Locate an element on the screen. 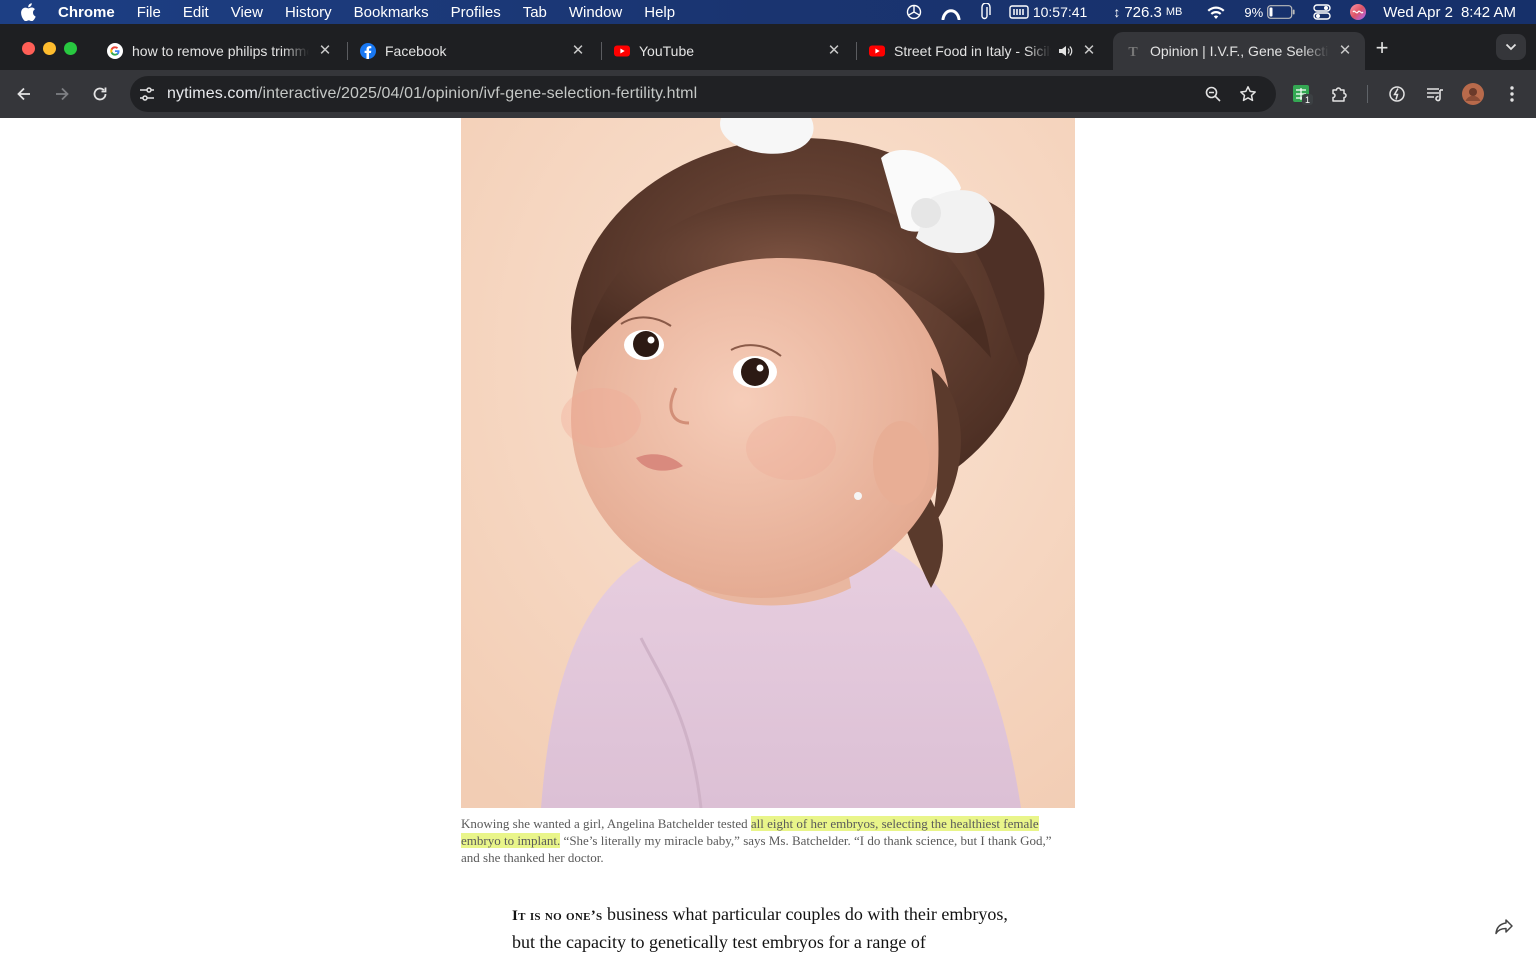 The width and height of the screenshot is (1536, 960). nyt-icon: T is located at coordinates (1133, 52).